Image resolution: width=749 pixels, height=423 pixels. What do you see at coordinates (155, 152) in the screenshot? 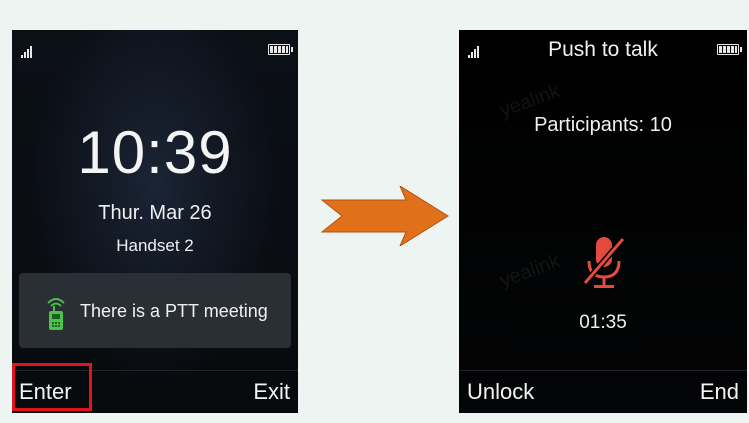
I see `clock-time: 10:39` at bounding box center [155, 152].